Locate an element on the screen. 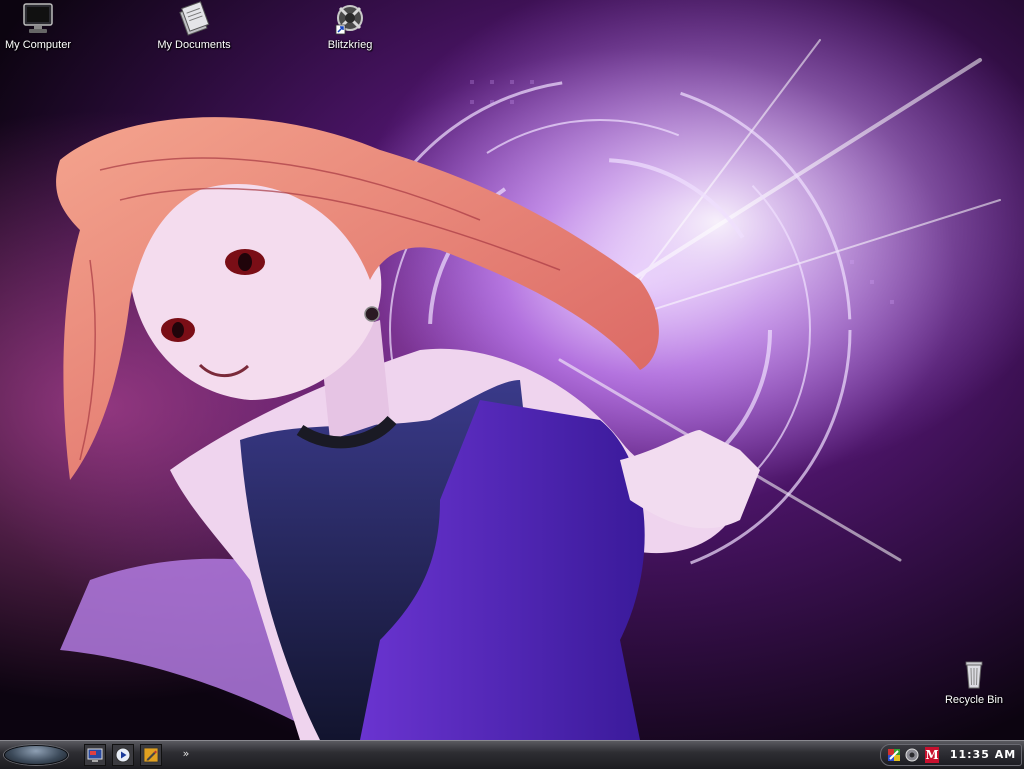 The image size is (1024, 769). show-desktop-icon is located at coordinates (95, 755).